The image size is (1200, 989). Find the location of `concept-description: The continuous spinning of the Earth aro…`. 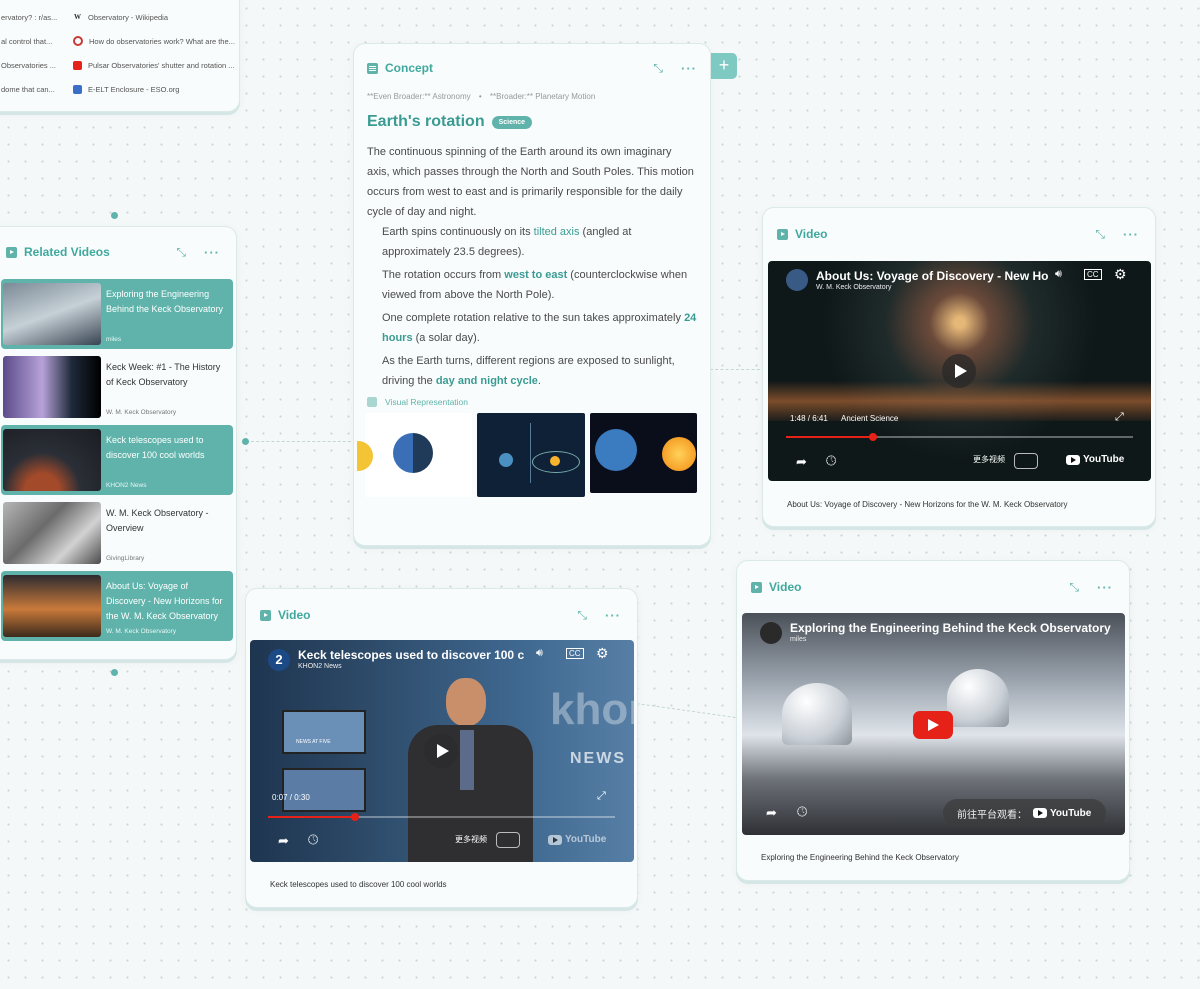

concept-description: The continuous spinning of the Earth aro… is located at coordinates (530, 182).